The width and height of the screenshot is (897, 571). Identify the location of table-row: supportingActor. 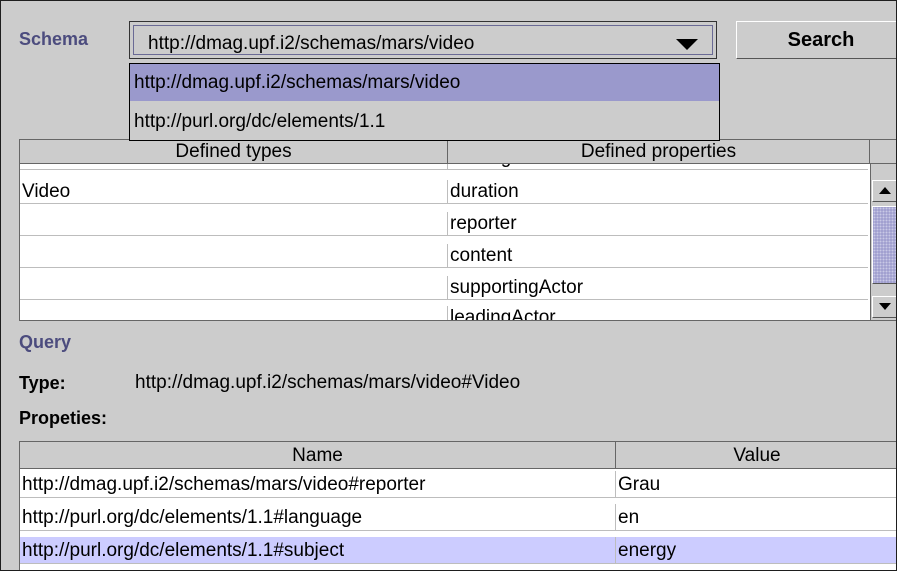
(444, 288).